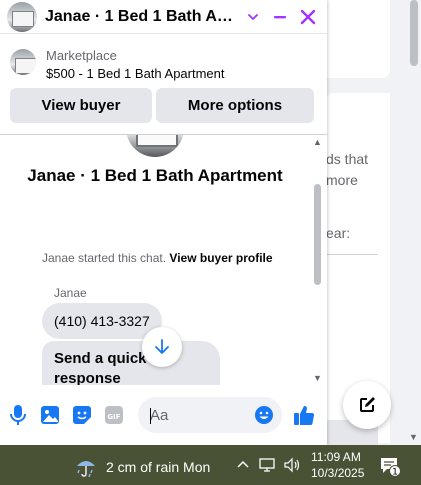 This screenshot has height=485, width=421. I want to click on text-cursor, so click(150, 416).